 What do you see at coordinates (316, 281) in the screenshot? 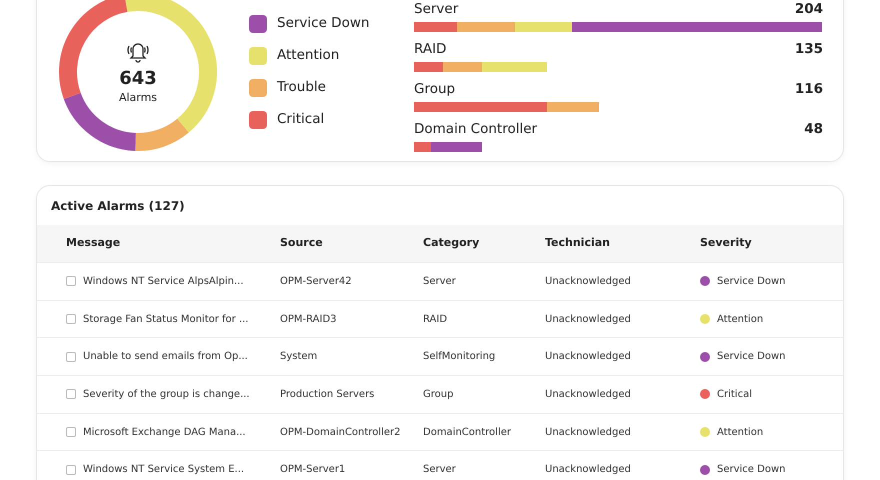
I see `table-cell-text: OPM-Server42` at bounding box center [316, 281].